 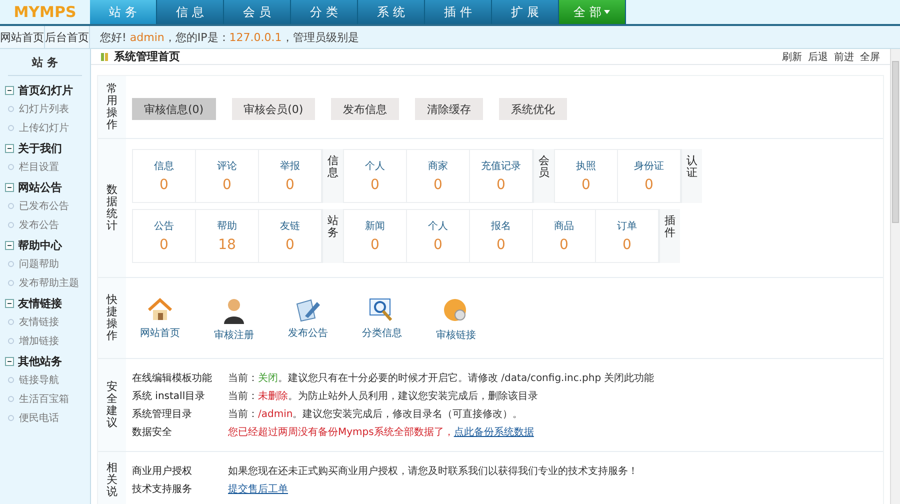 I want to click on sidebar-item: 栏目设置, so click(x=39, y=167).